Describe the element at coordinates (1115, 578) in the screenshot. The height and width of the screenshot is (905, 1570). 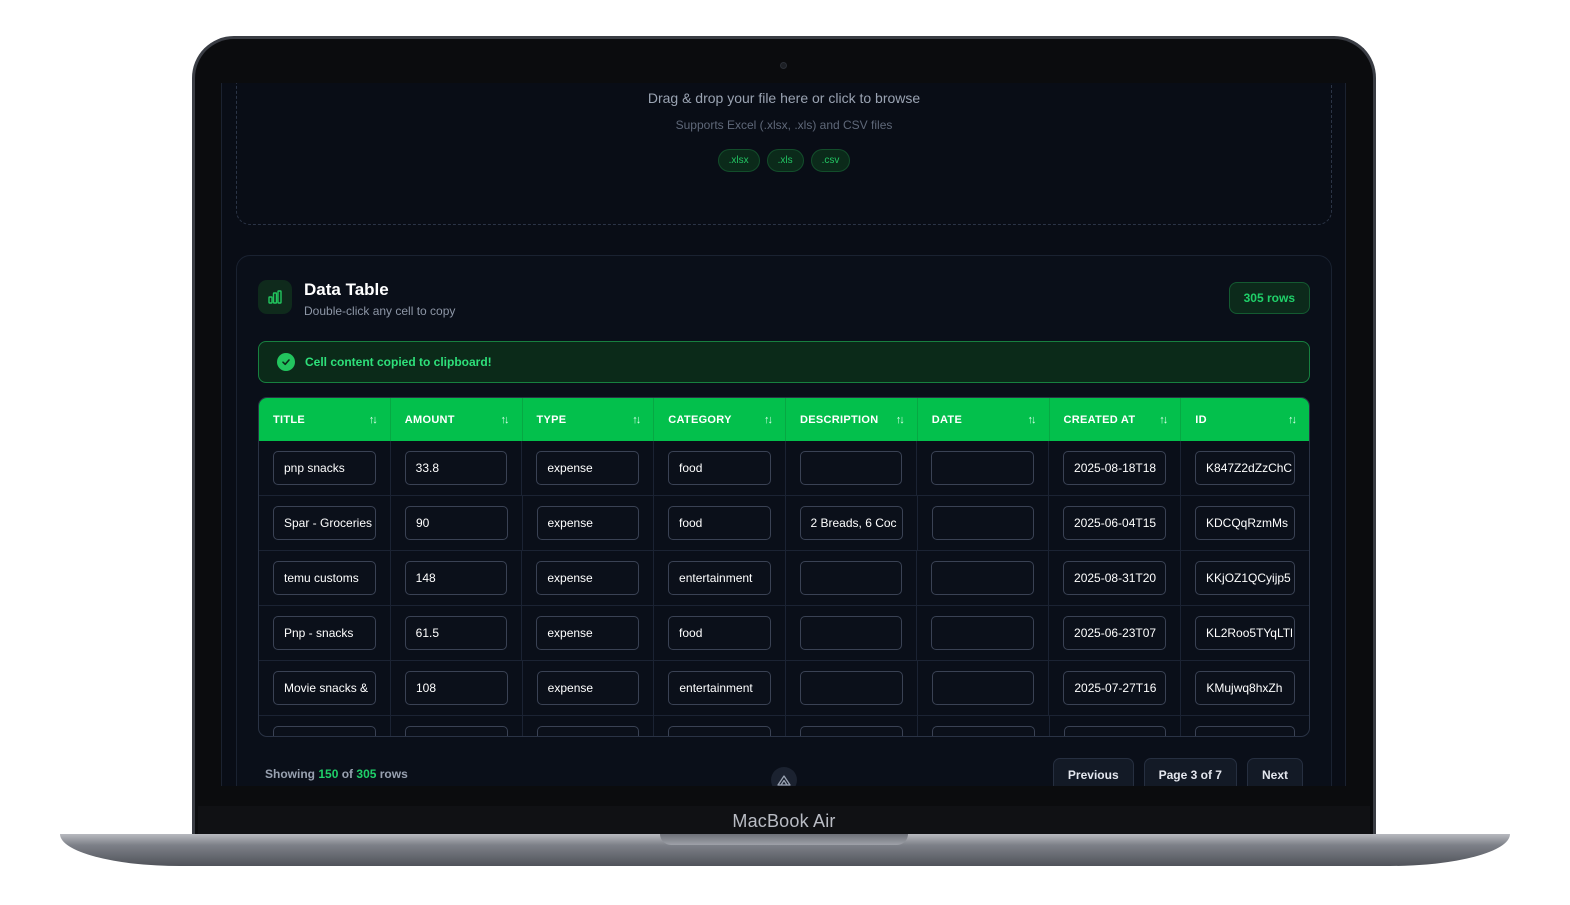
I see `table-cell: 2025-08-31T20` at that location.